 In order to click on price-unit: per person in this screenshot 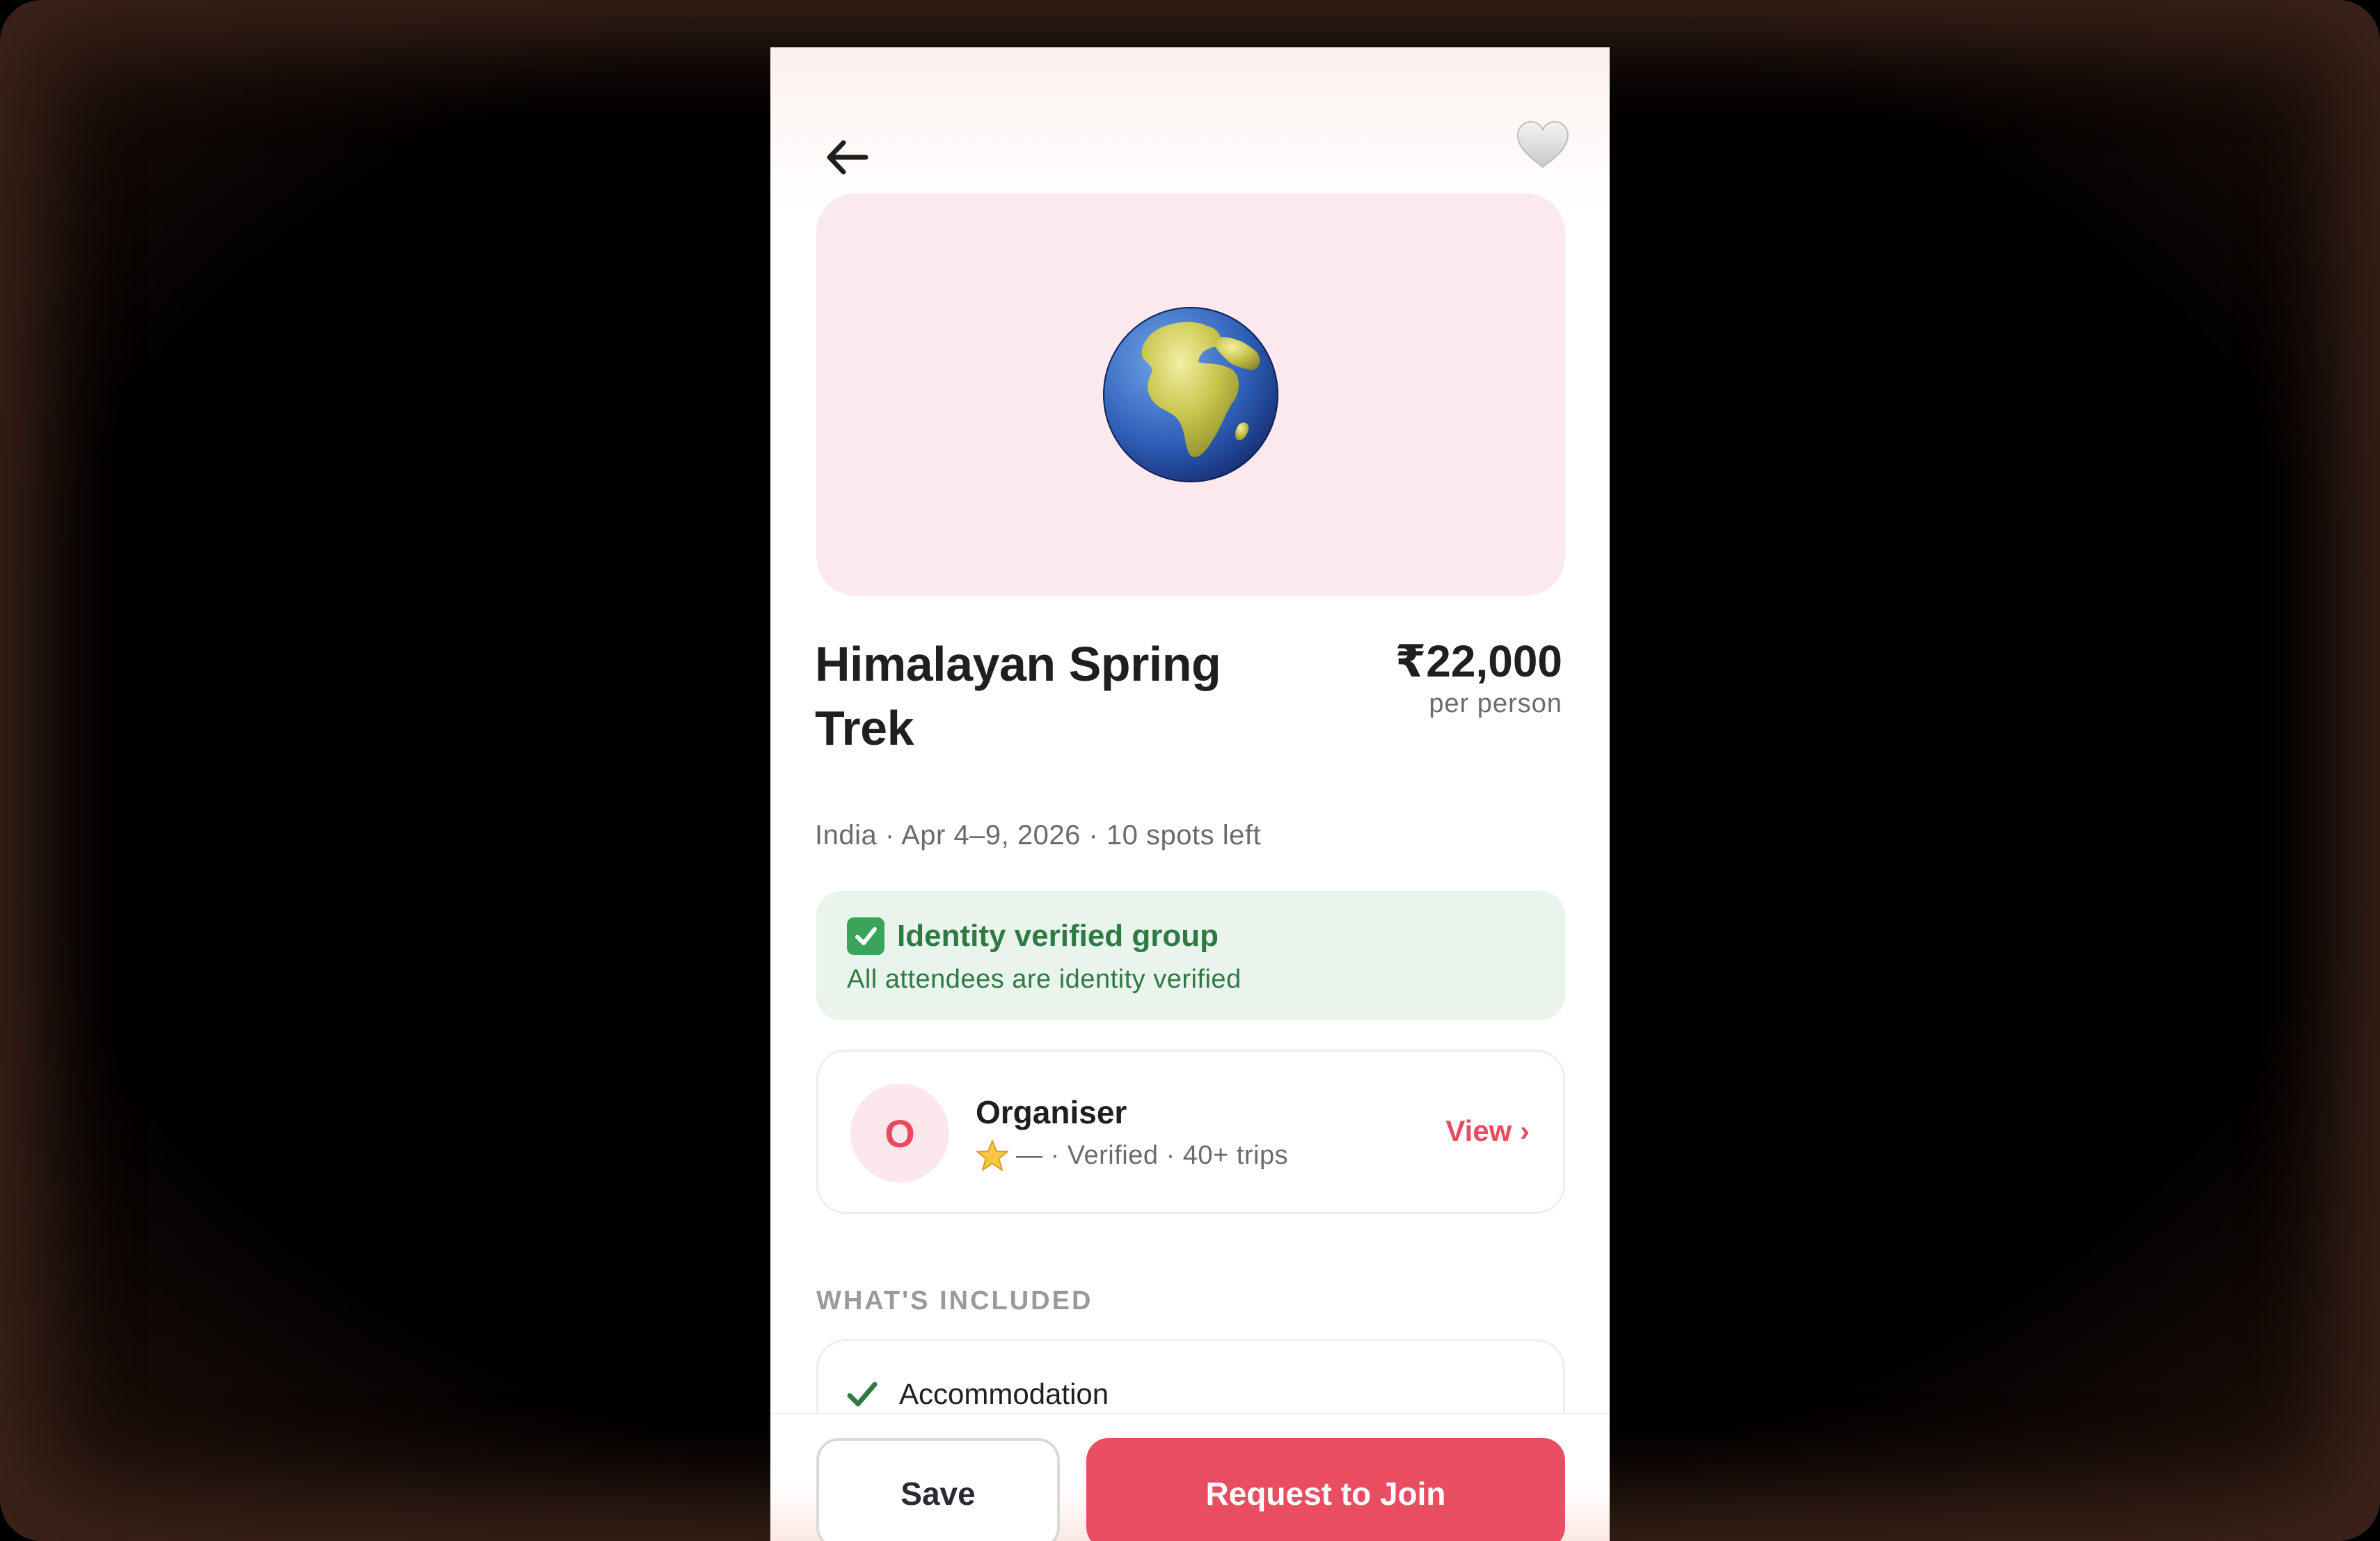, I will do `click(1495, 703)`.